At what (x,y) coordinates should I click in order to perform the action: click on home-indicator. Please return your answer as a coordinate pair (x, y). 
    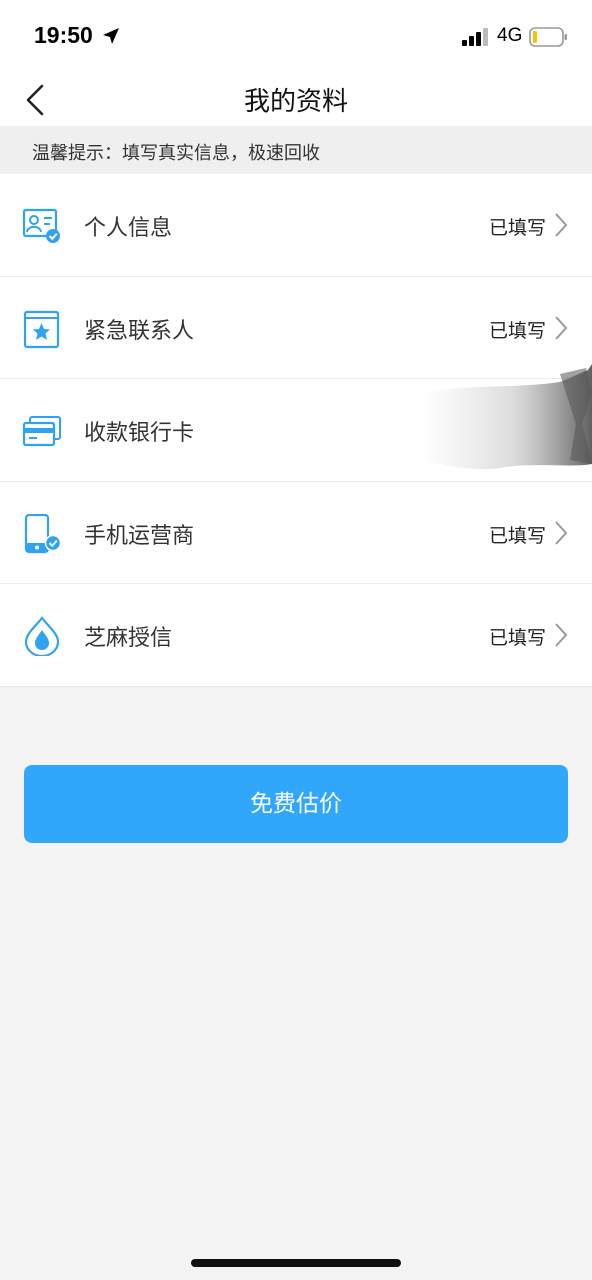
    Looking at the image, I should click on (296, 1263).